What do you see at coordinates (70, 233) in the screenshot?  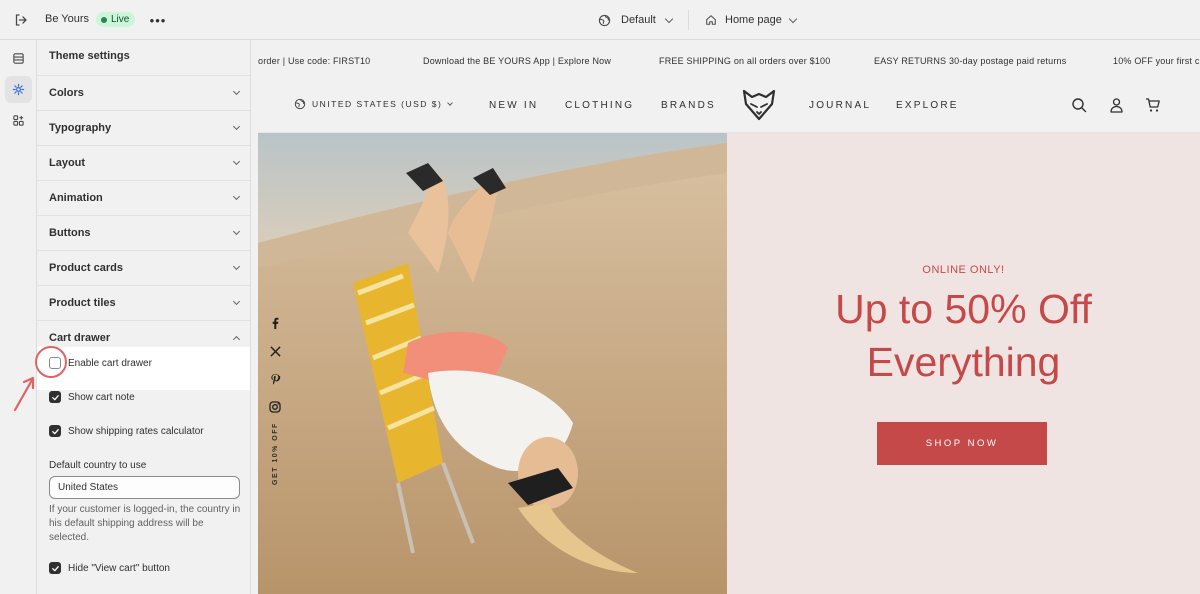 I see `section-label: Buttons` at bounding box center [70, 233].